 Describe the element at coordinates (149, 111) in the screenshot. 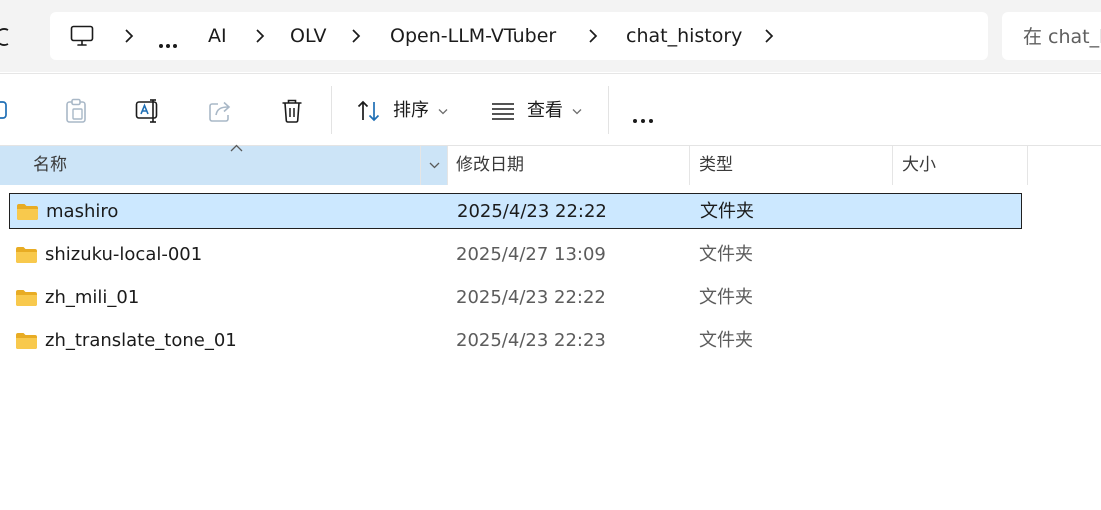

I see `rename-icon` at that location.